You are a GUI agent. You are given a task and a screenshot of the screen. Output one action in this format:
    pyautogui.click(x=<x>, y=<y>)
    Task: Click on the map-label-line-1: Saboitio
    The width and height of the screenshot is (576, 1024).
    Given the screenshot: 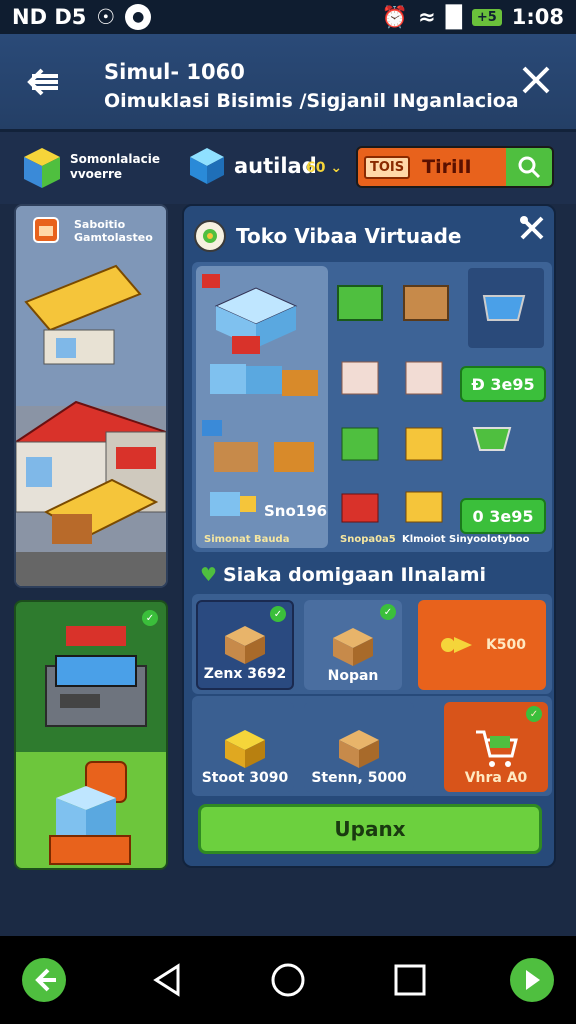 What is the action you would take?
    pyautogui.click(x=100, y=224)
    